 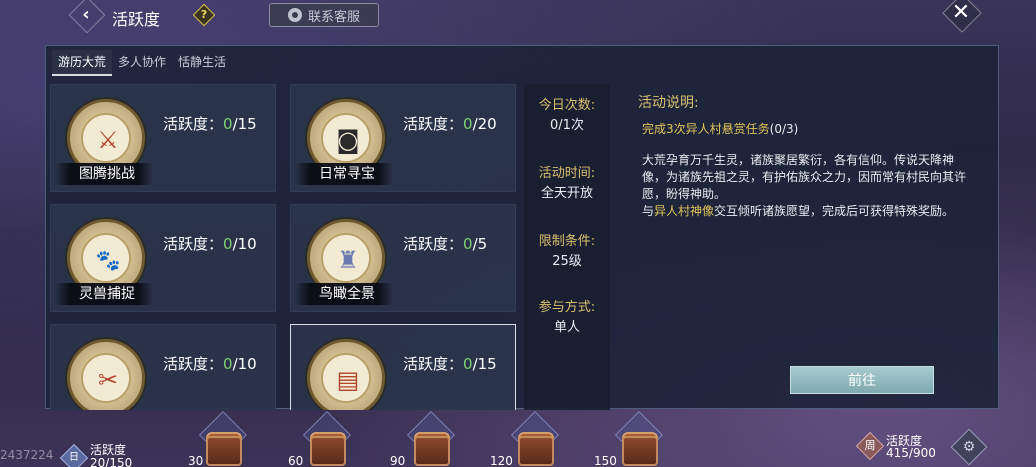 What do you see at coordinates (862, 380) in the screenshot?
I see `go-button: 前往` at bounding box center [862, 380].